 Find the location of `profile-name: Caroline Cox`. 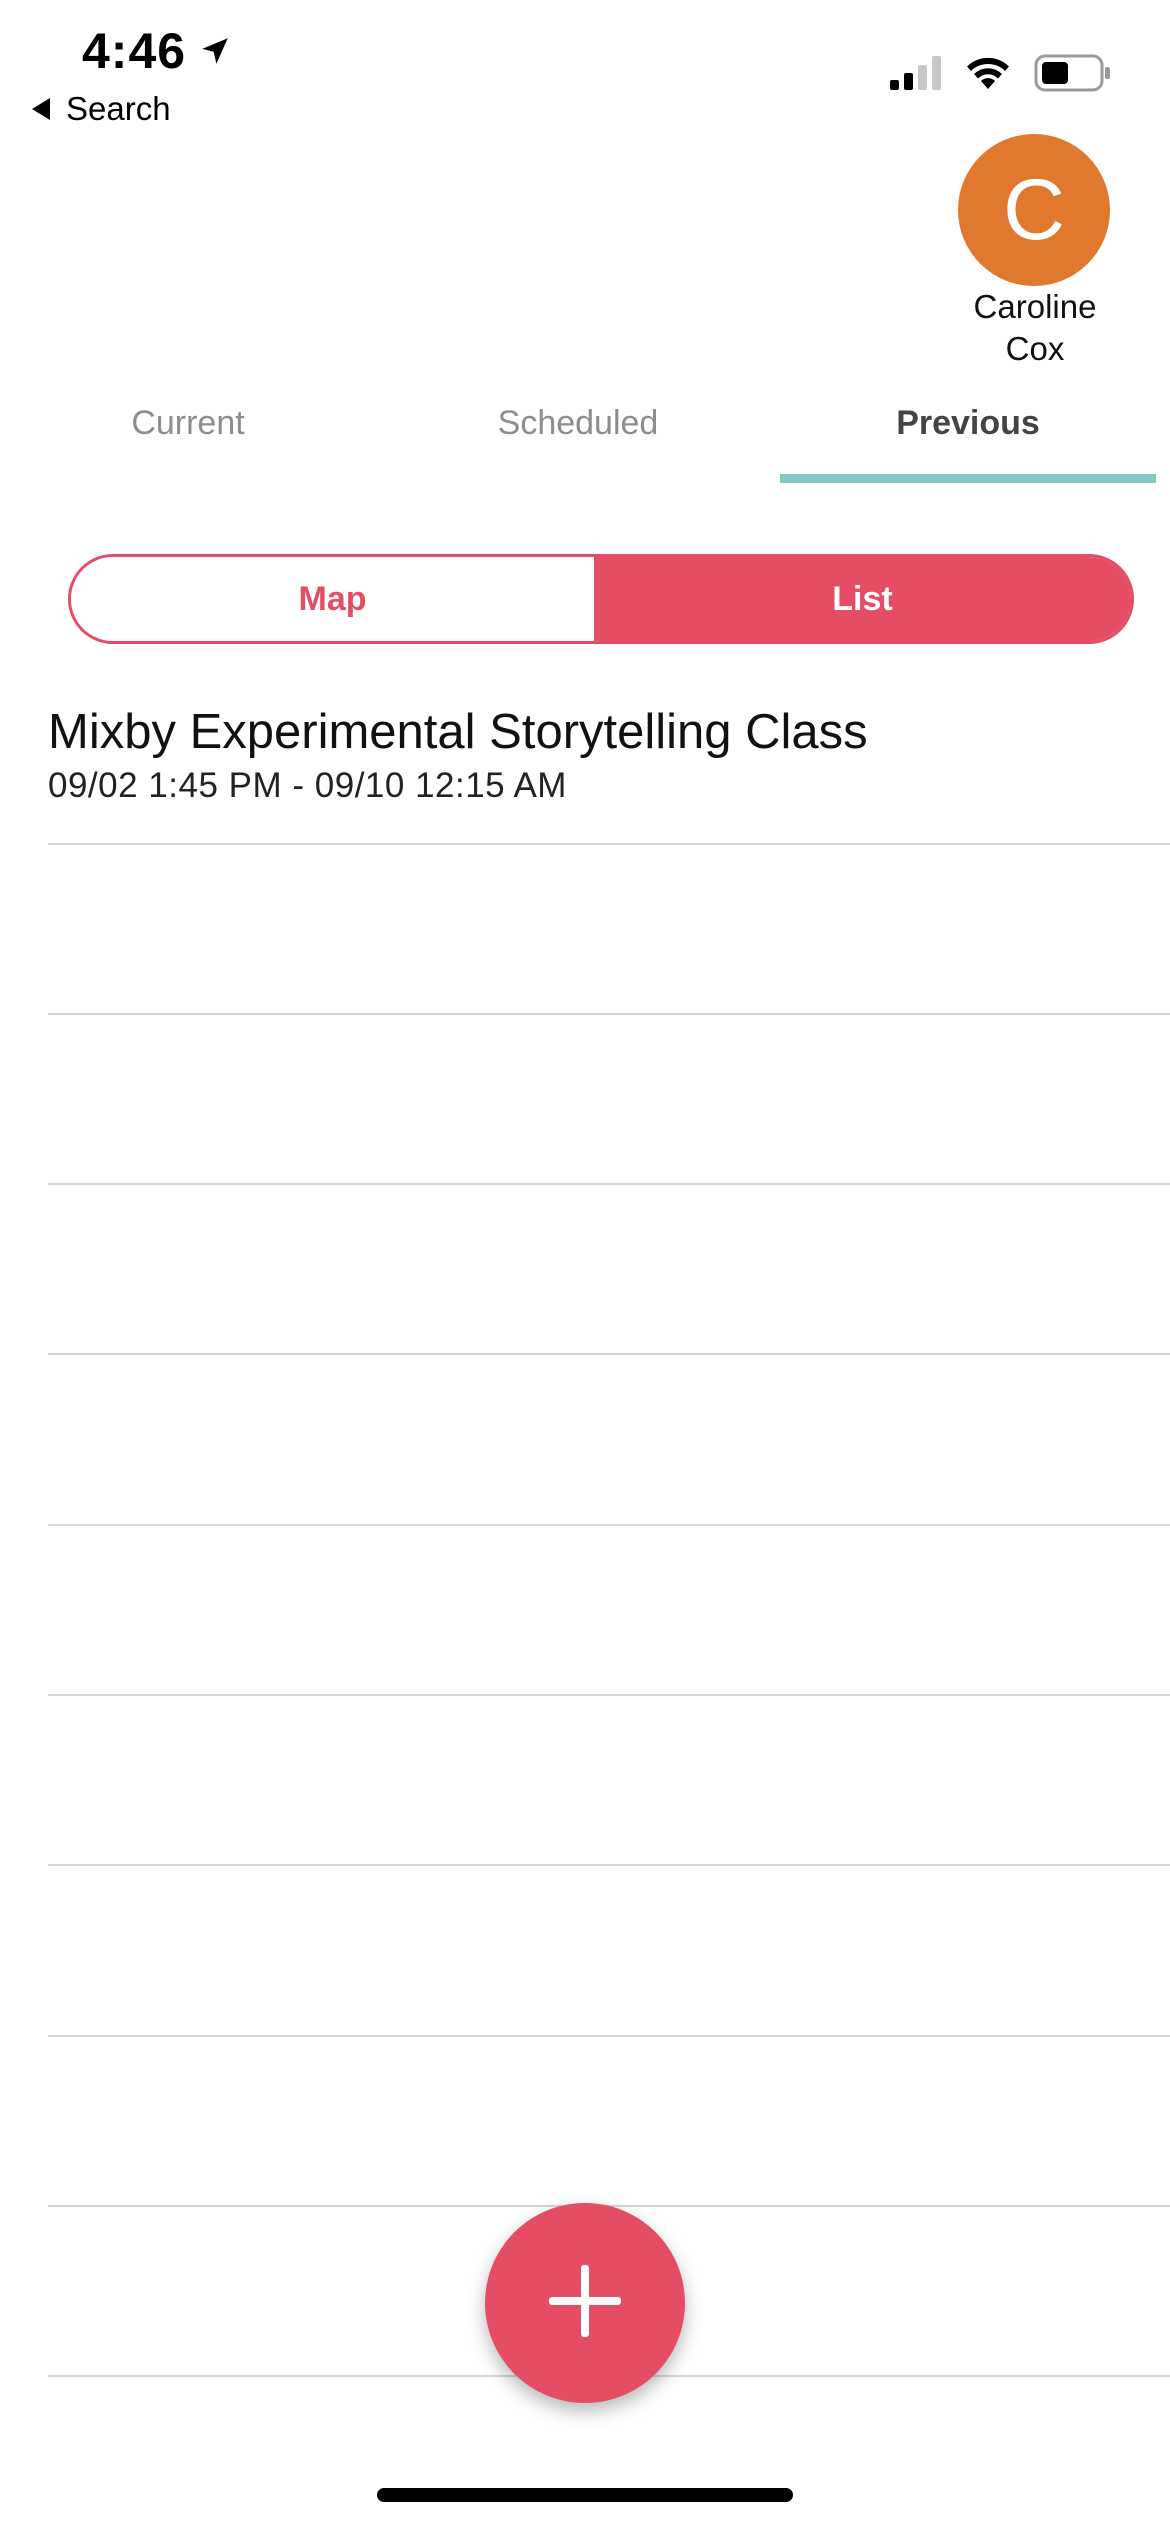

profile-name: Caroline Cox is located at coordinates (1035, 328).